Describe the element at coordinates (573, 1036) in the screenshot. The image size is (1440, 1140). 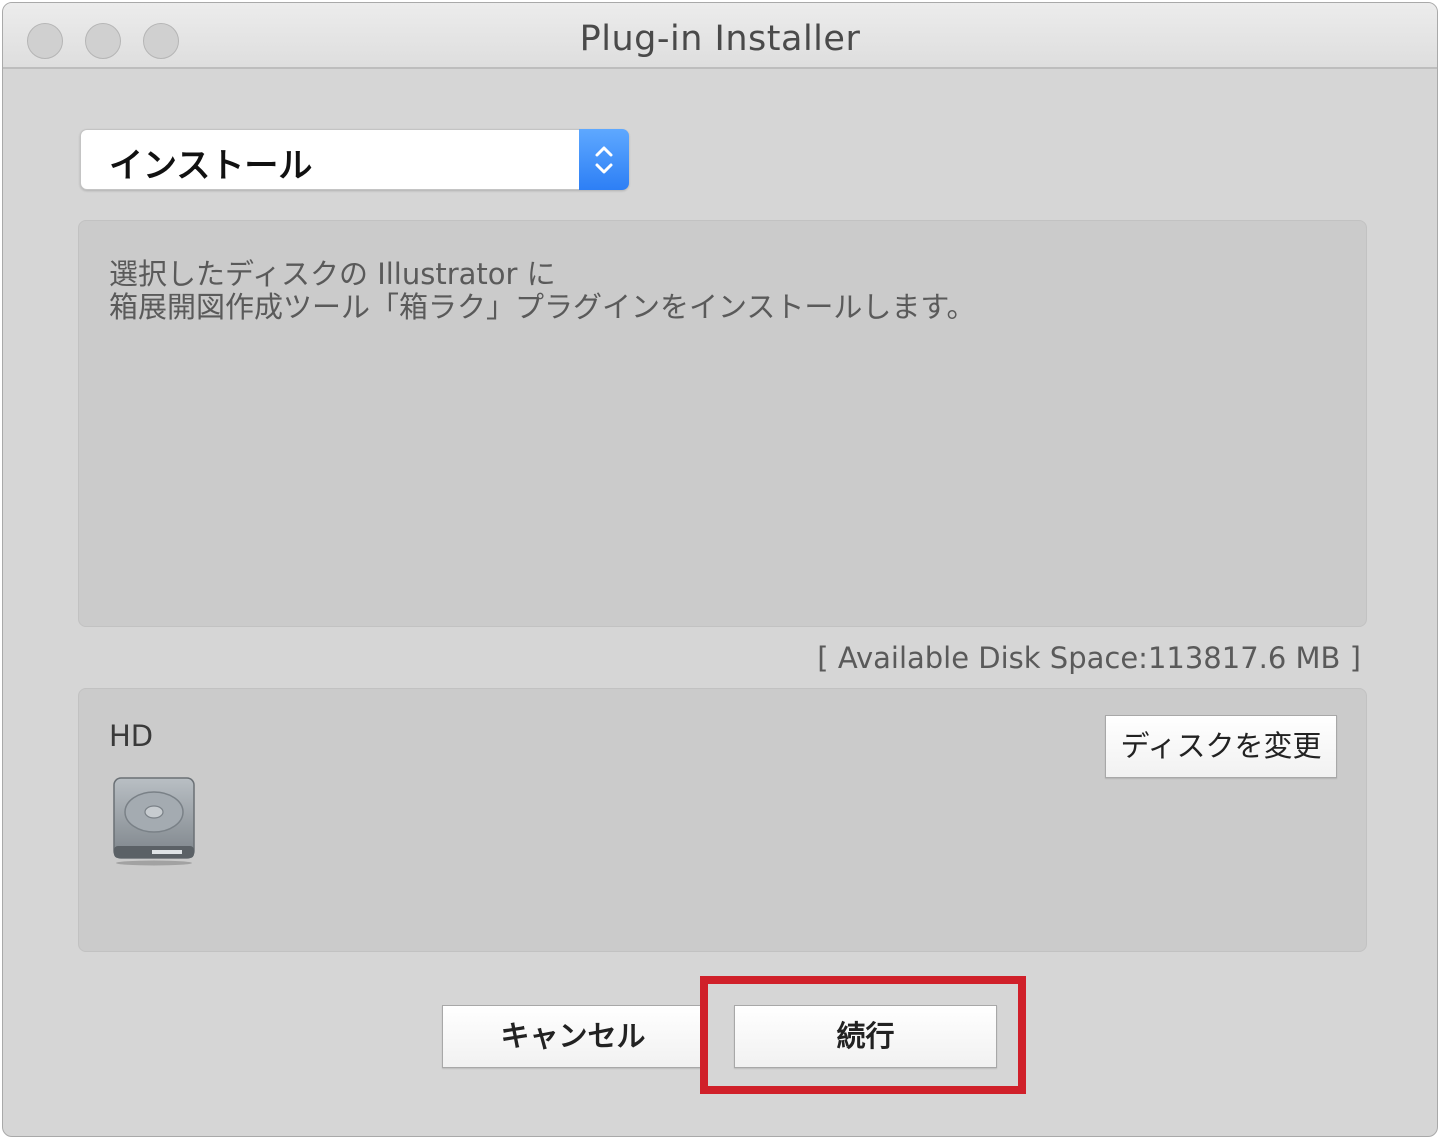
I see `cancel-button: キャンセル` at that location.